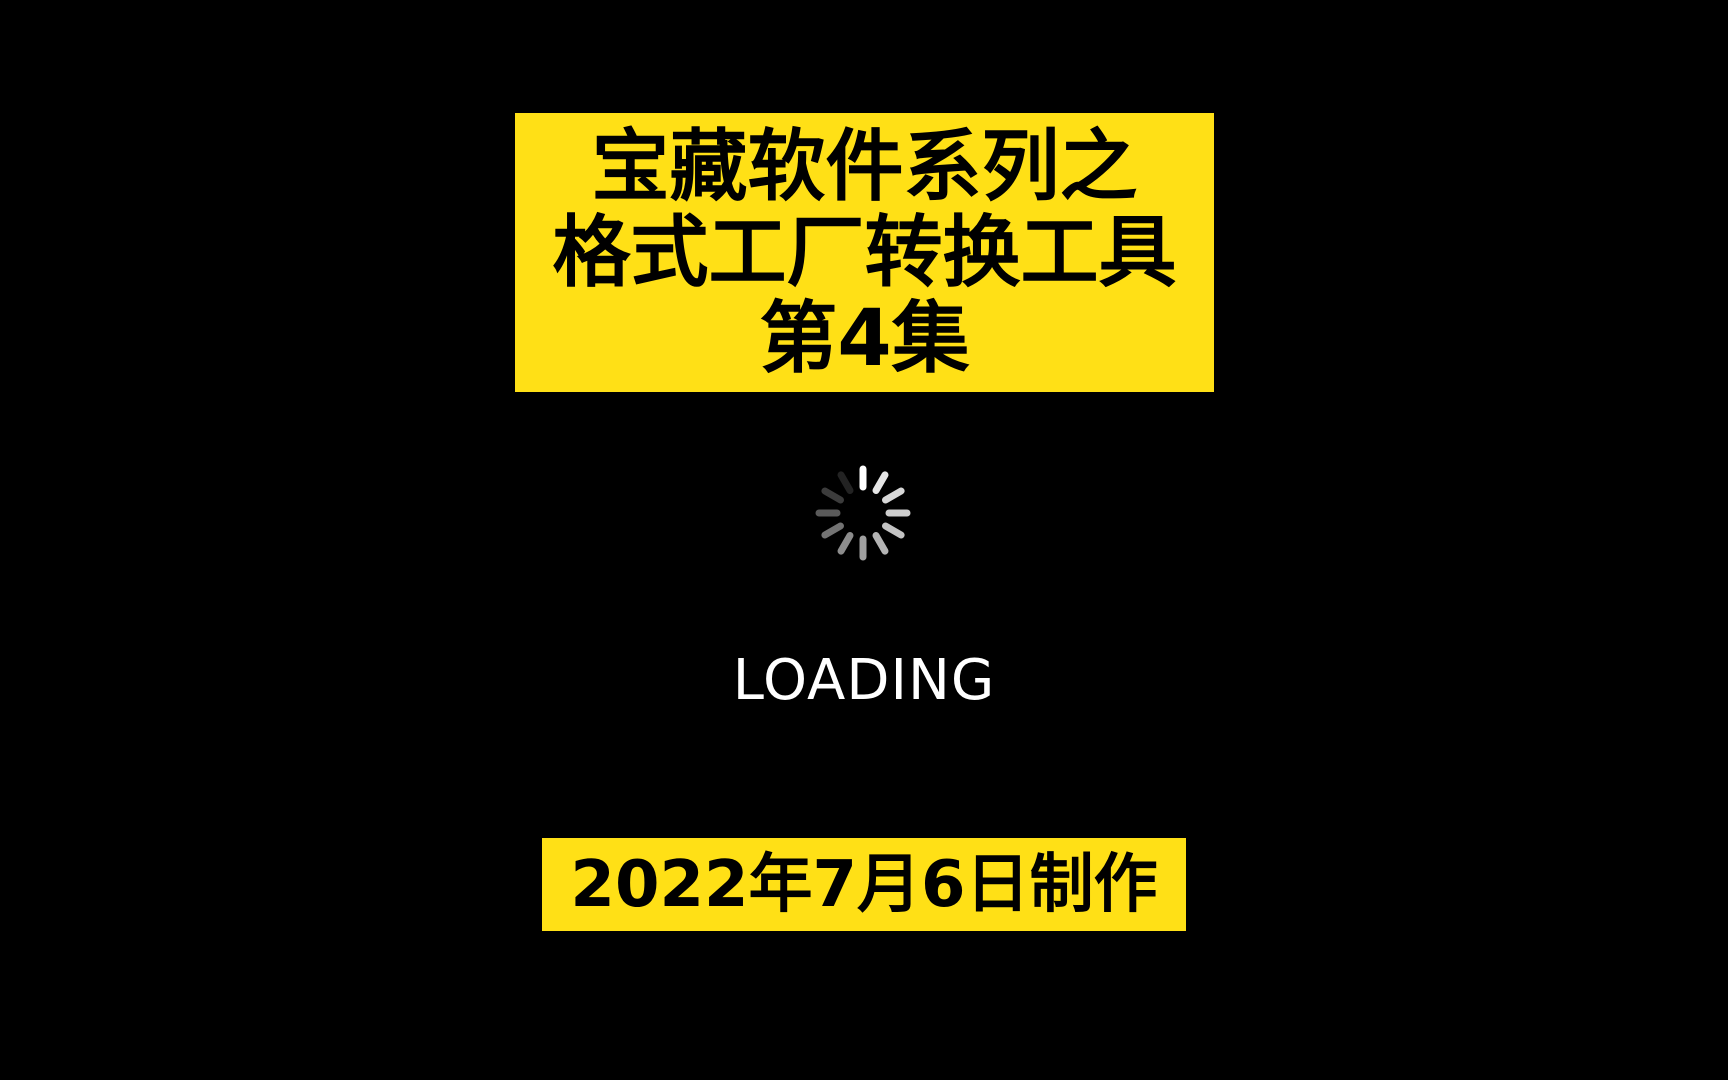  Describe the element at coordinates (864, 338) in the screenshot. I see `title-line-episode: 第4集` at that location.